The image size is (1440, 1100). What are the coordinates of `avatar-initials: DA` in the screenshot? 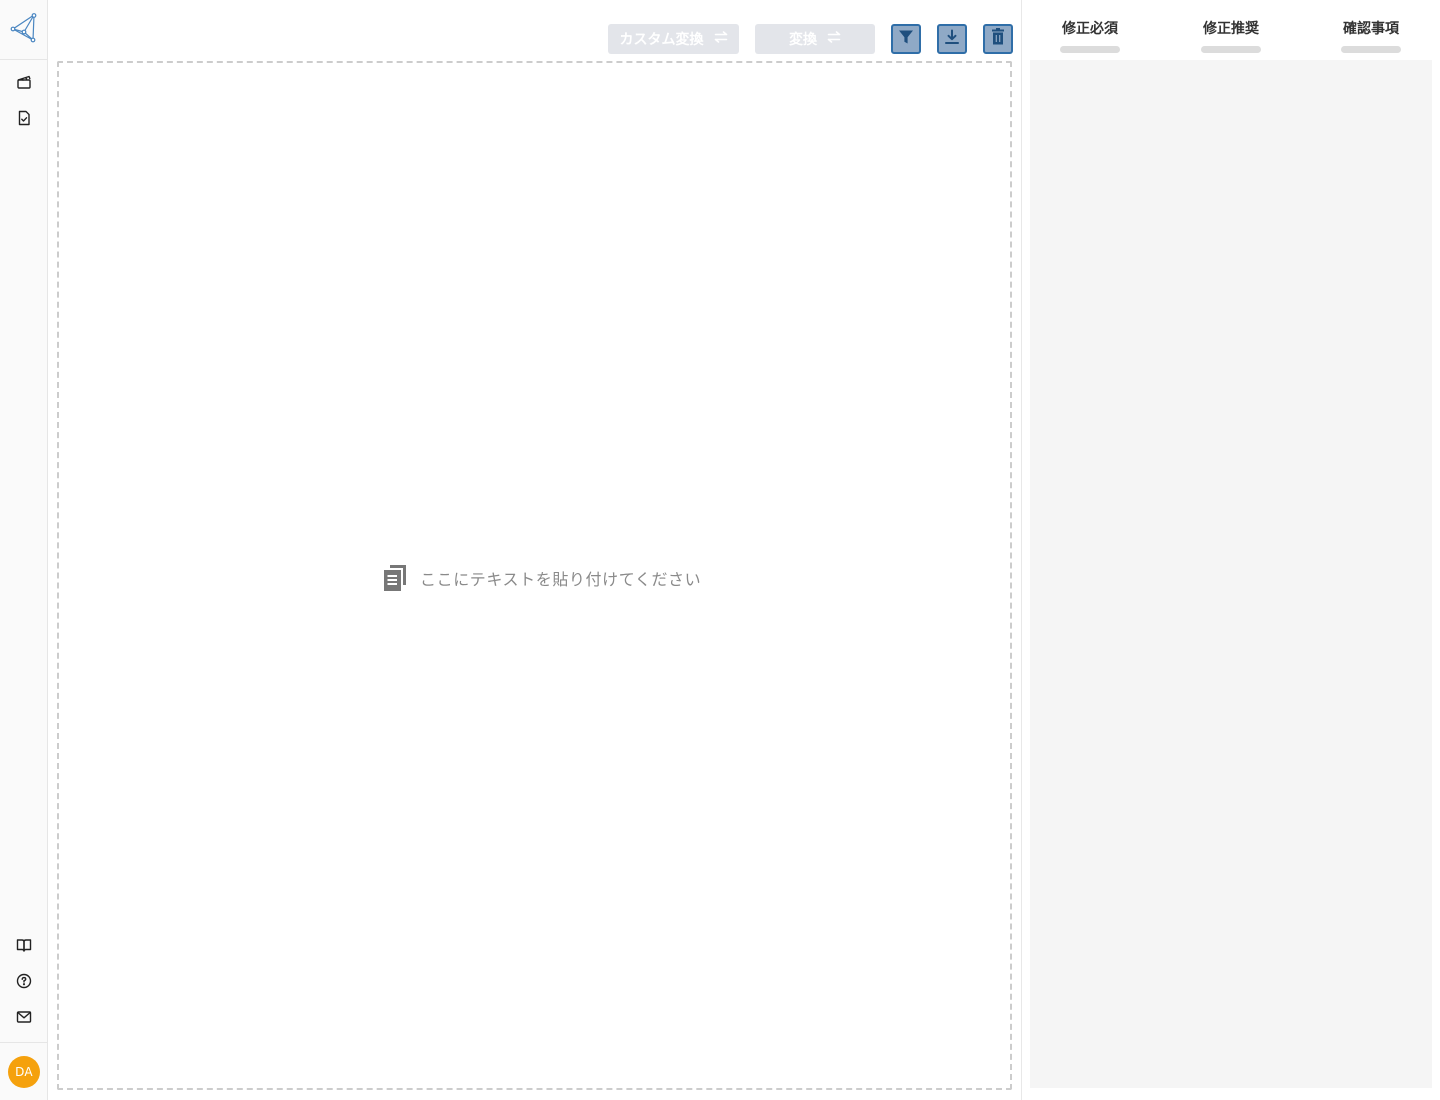 It's located at (24, 1072).